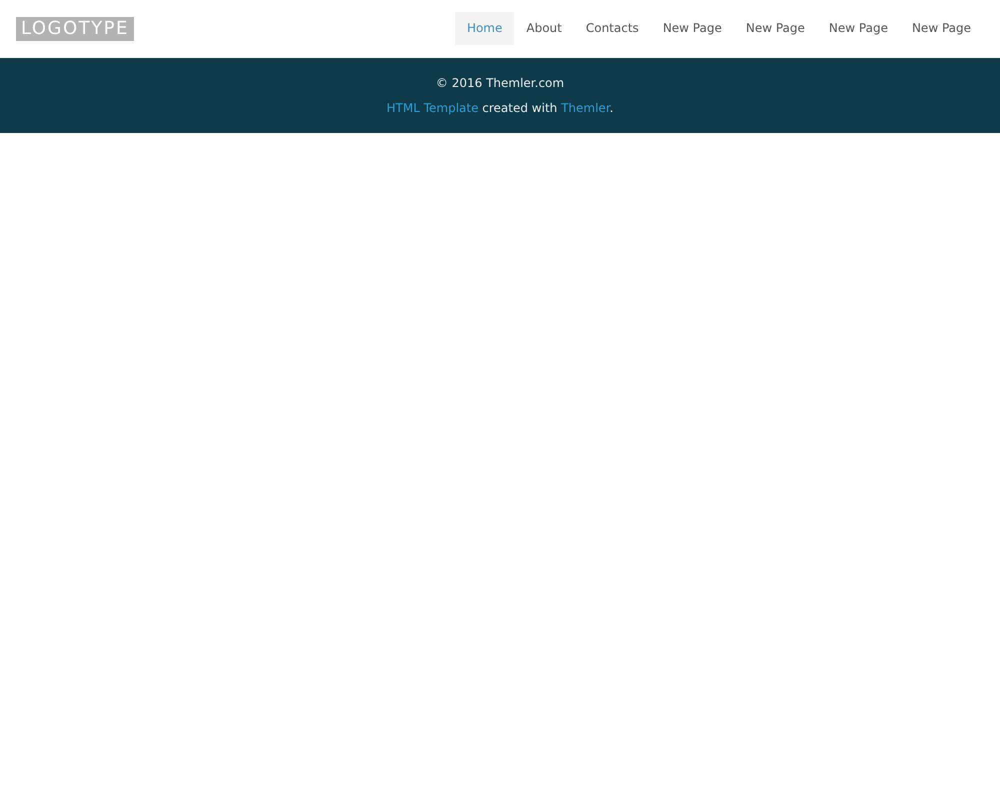 Image resolution: width=1000 pixels, height=802 pixels. I want to click on copyright-text: © 2016 Themler.com, so click(500, 83).